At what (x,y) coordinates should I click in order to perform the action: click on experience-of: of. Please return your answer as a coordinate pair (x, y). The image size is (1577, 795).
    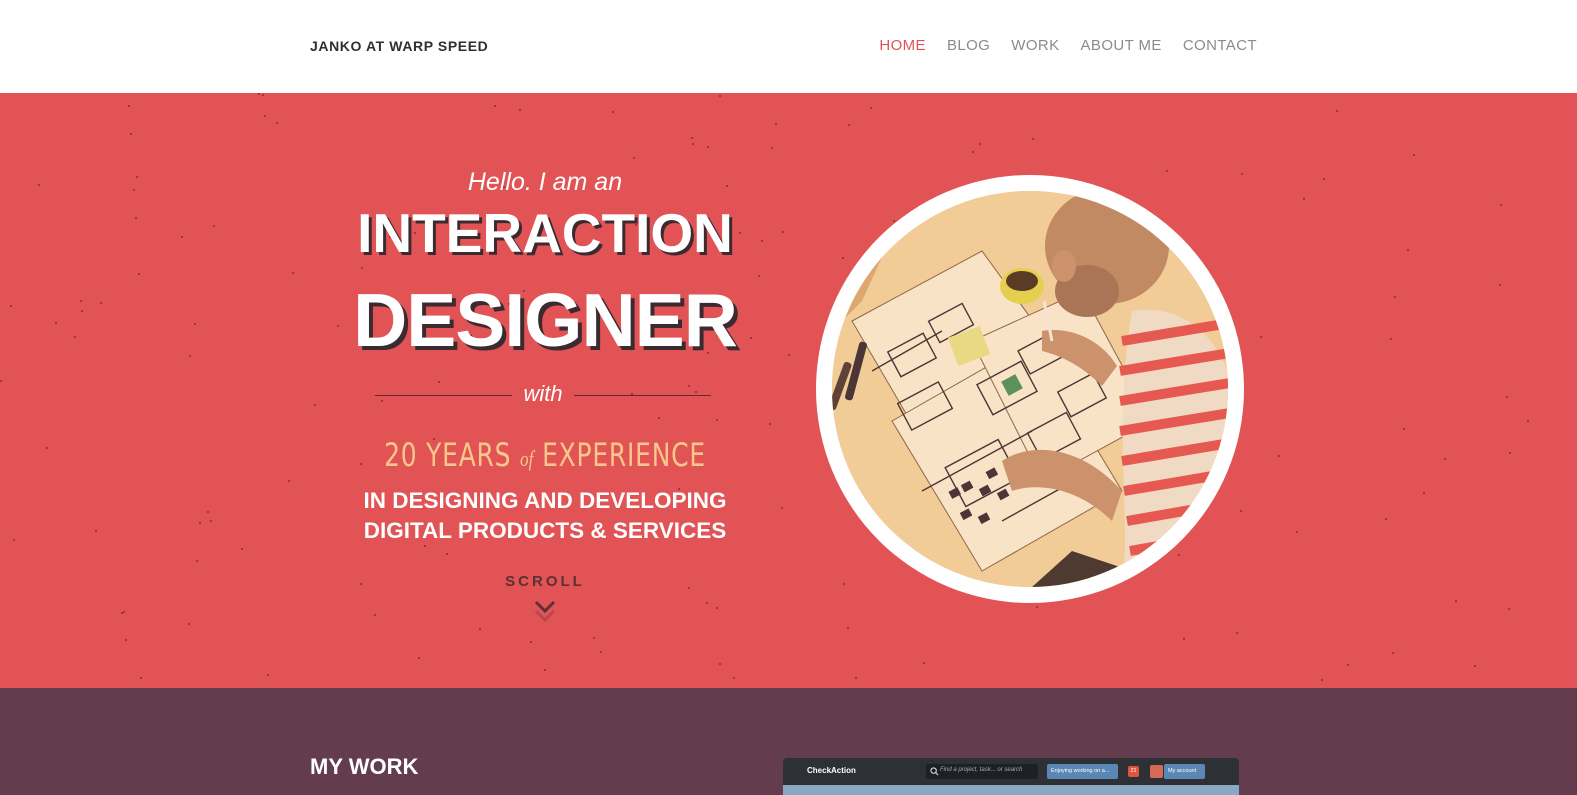
    Looking at the image, I should click on (527, 458).